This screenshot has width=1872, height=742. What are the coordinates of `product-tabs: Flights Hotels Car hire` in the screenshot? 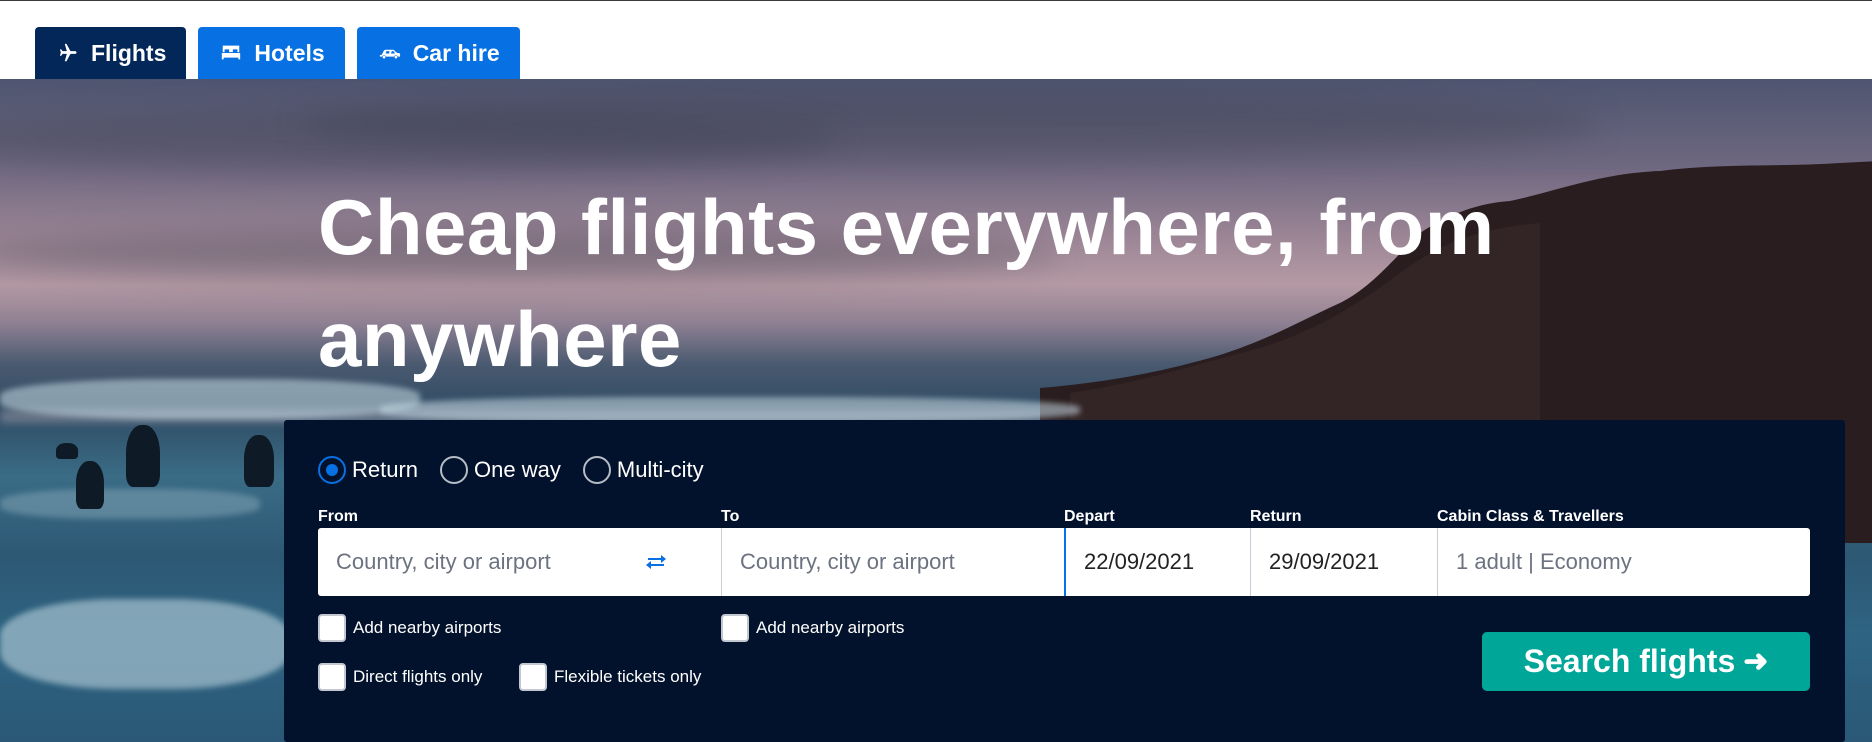 It's located at (283, 53).